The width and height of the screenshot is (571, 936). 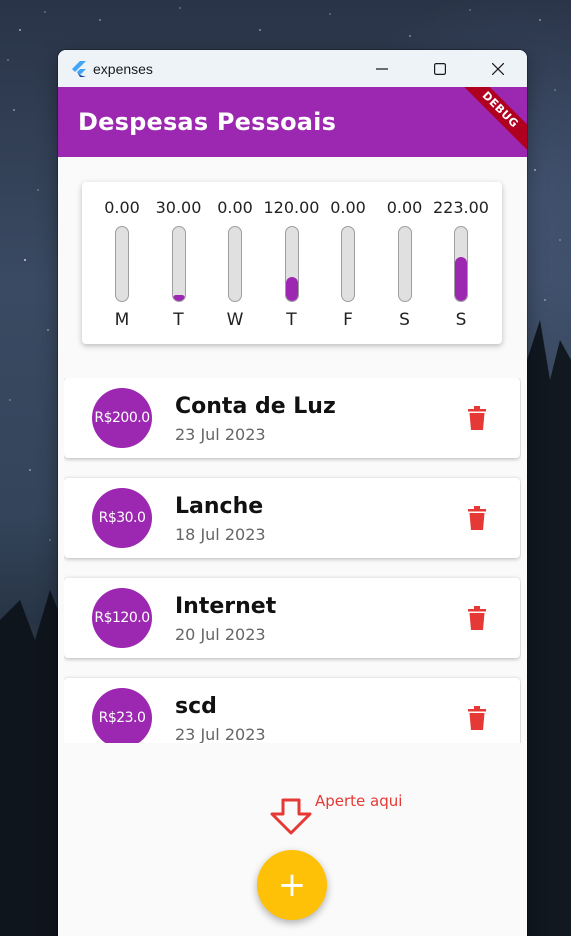 I want to click on down-arrow-icon, so click(x=291, y=816).